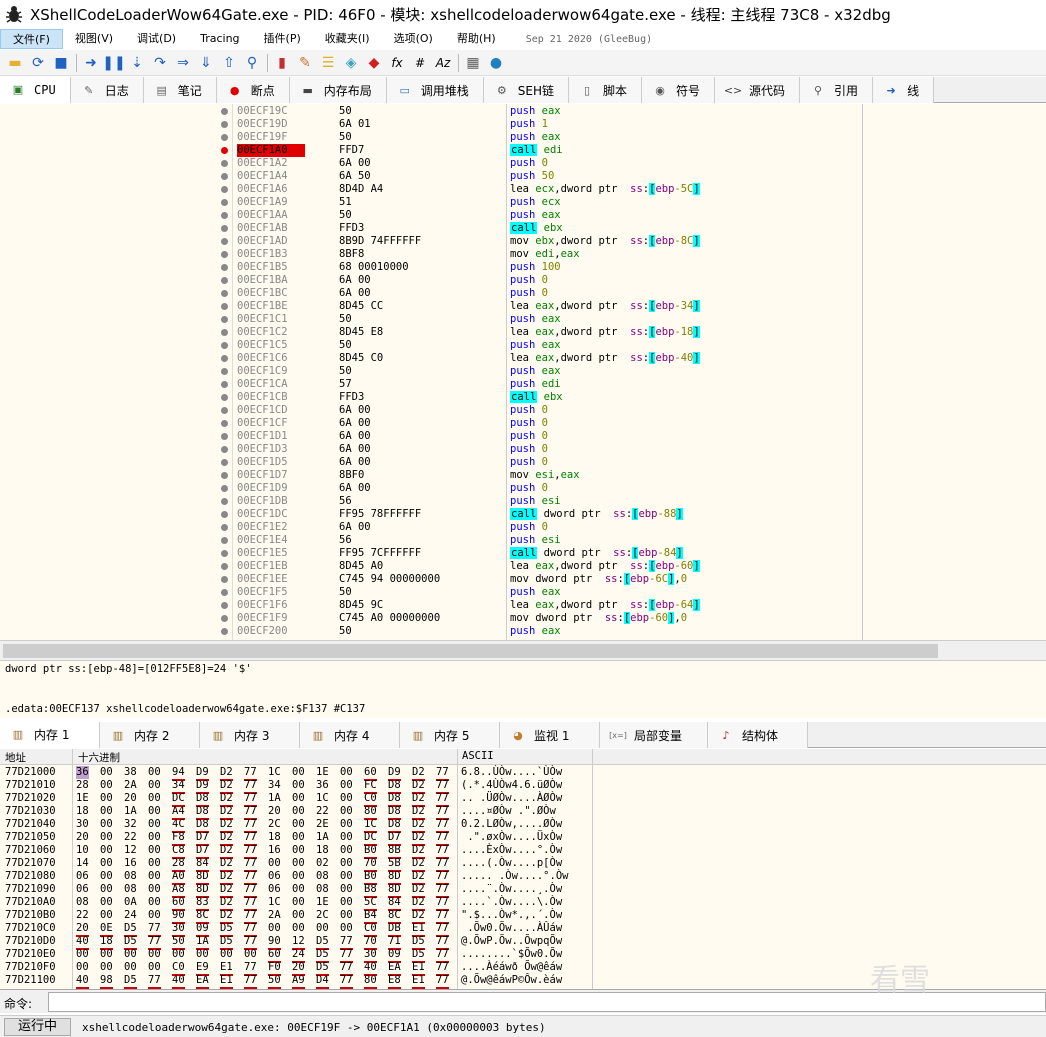 The width and height of the screenshot is (1046, 1037). I want to click on hex-byte: 80, so click(370, 981).